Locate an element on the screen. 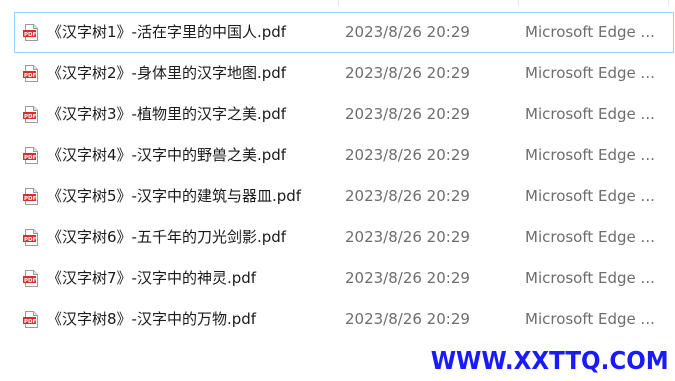  file-name: 《汉字树6》-五千年的刀光剑影.pdf is located at coordinates (166, 237).